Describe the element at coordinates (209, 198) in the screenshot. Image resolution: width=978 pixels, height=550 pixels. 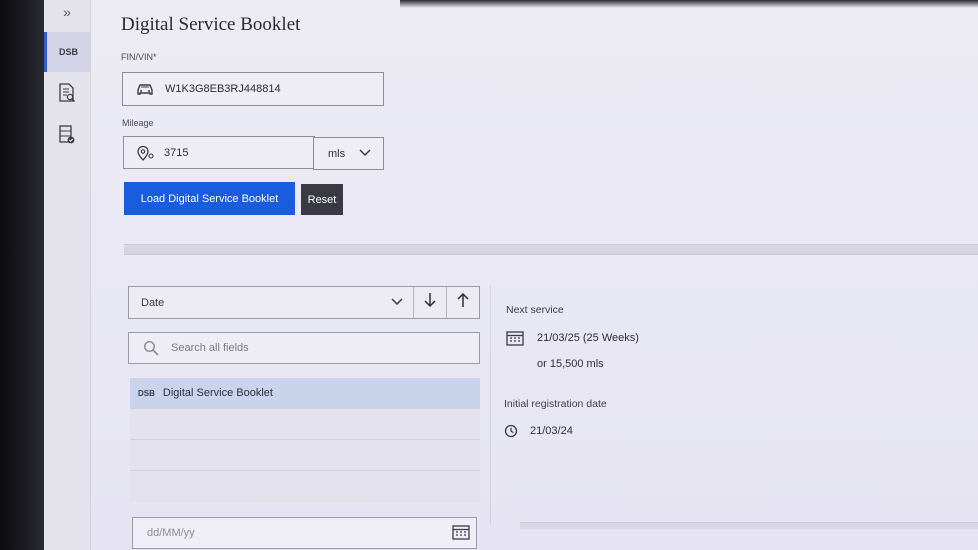
I see `load-booklet-button: Load Digital Service Booklet` at that location.